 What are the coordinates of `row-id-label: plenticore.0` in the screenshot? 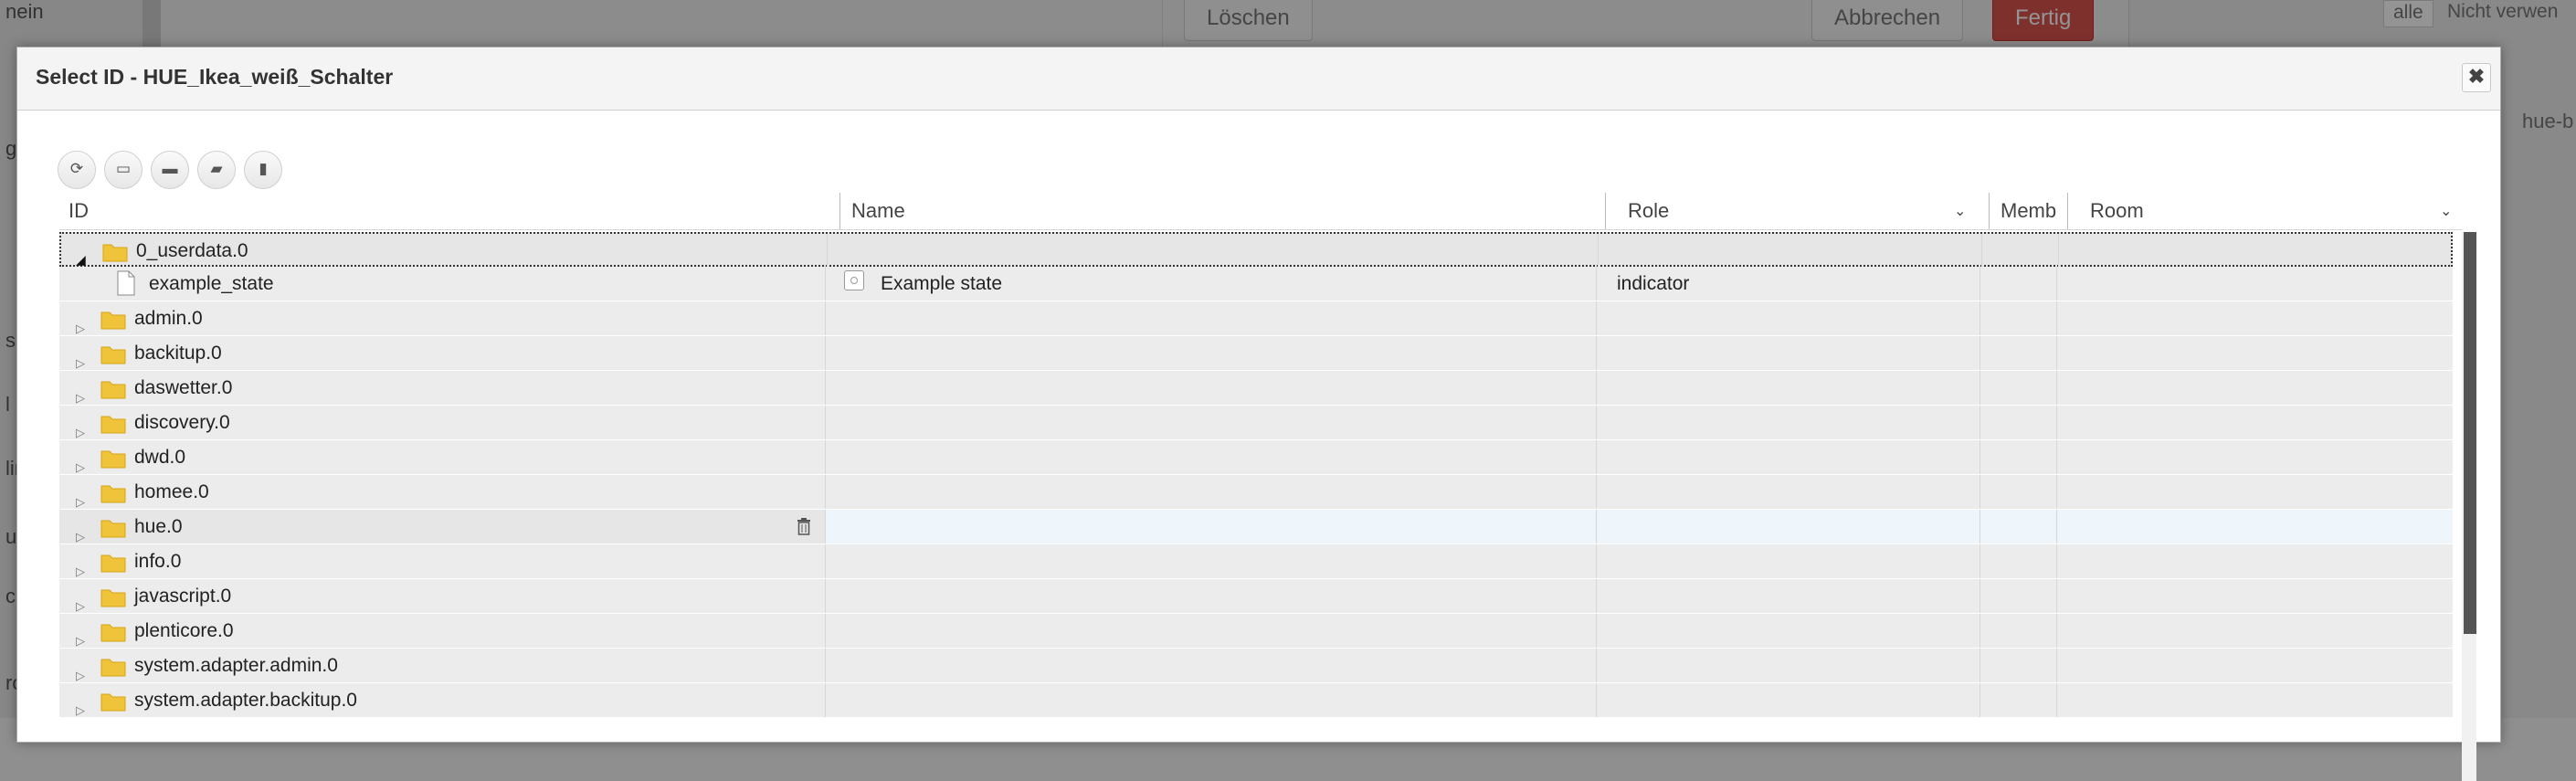 It's located at (184, 630).